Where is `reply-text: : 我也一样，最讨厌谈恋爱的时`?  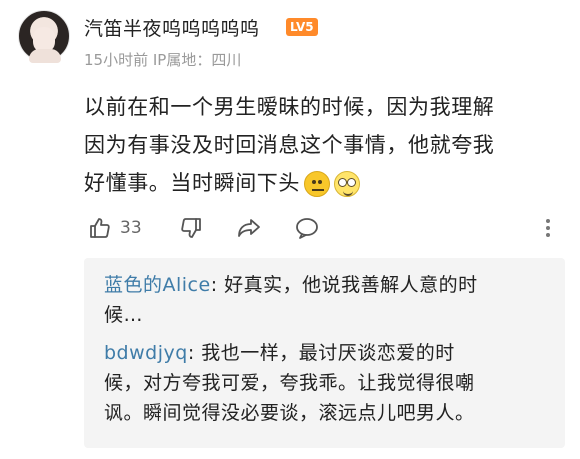 reply-text: : 我也一样，最讨厌谈恋爱的时 is located at coordinates (321, 353).